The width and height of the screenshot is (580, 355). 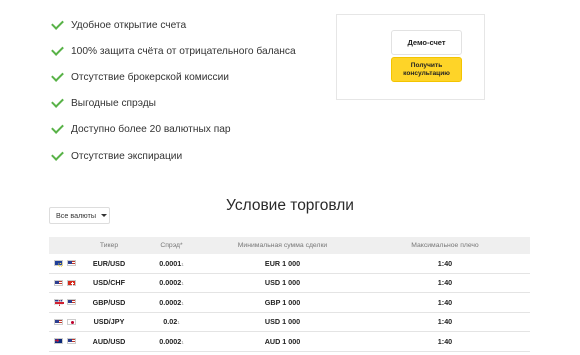 I want to click on header-ticker: Тикер, so click(x=109, y=245).